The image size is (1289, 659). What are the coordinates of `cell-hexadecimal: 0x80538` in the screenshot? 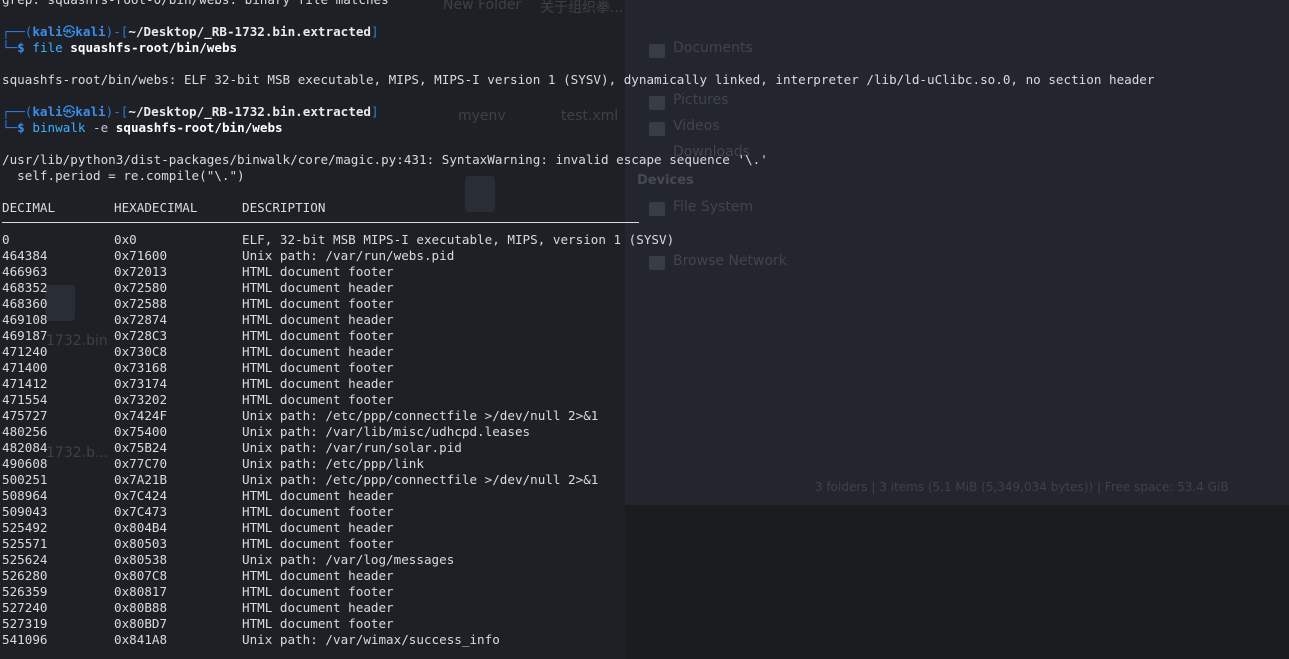 It's located at (141, 559).